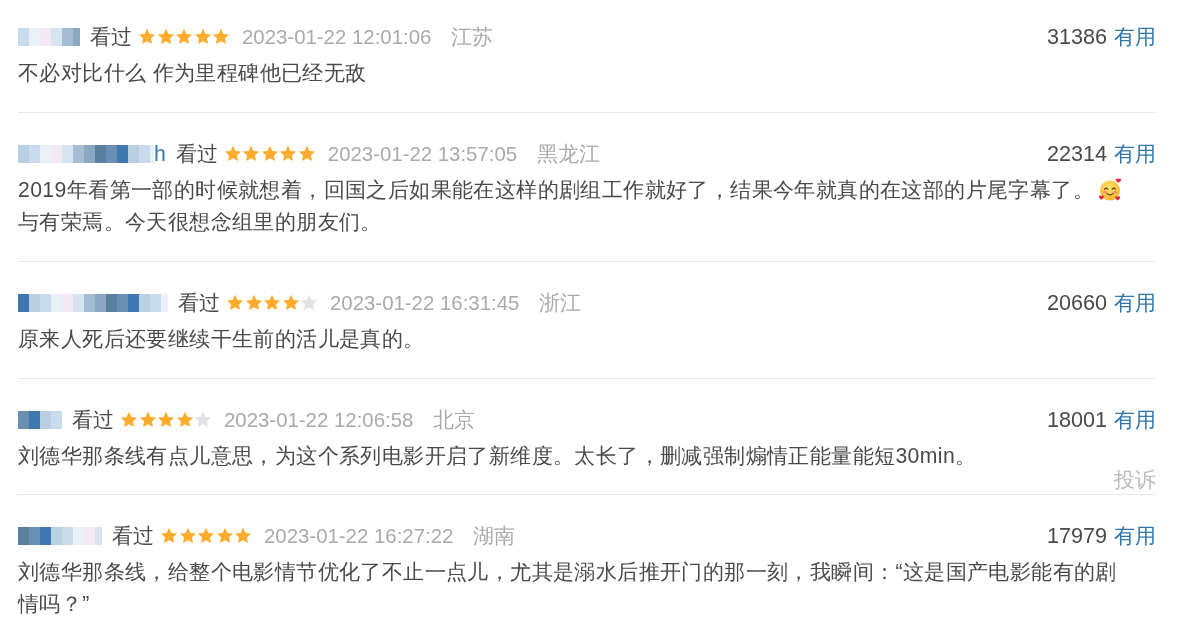 Image resolution: width=1200 pixels, height=624 pixels. Describe the element at coordinates (560, 303) in the screenshot. I see `review-location: 浙江` at that location.